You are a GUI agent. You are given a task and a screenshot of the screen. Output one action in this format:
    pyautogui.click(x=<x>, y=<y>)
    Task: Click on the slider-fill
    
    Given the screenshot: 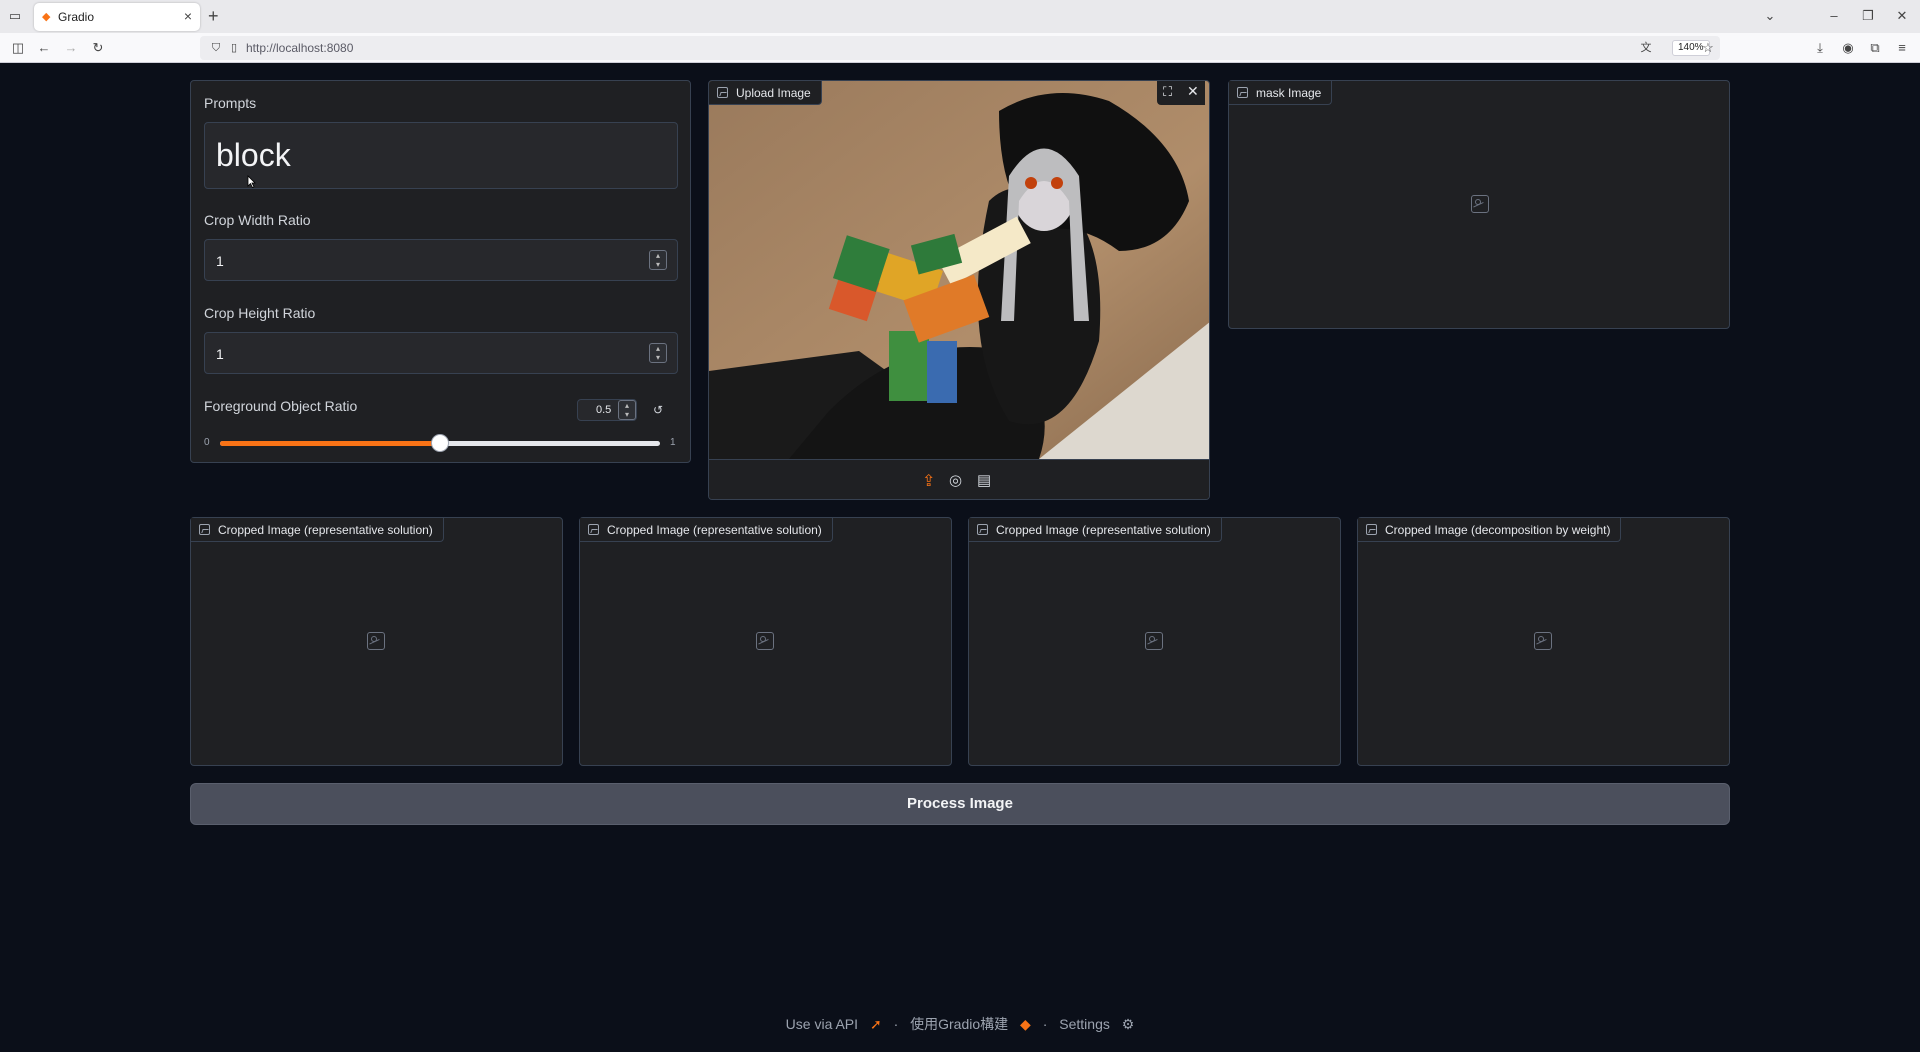 What is the action you would take?
    pyautogui.click(x=330, y=443)
    